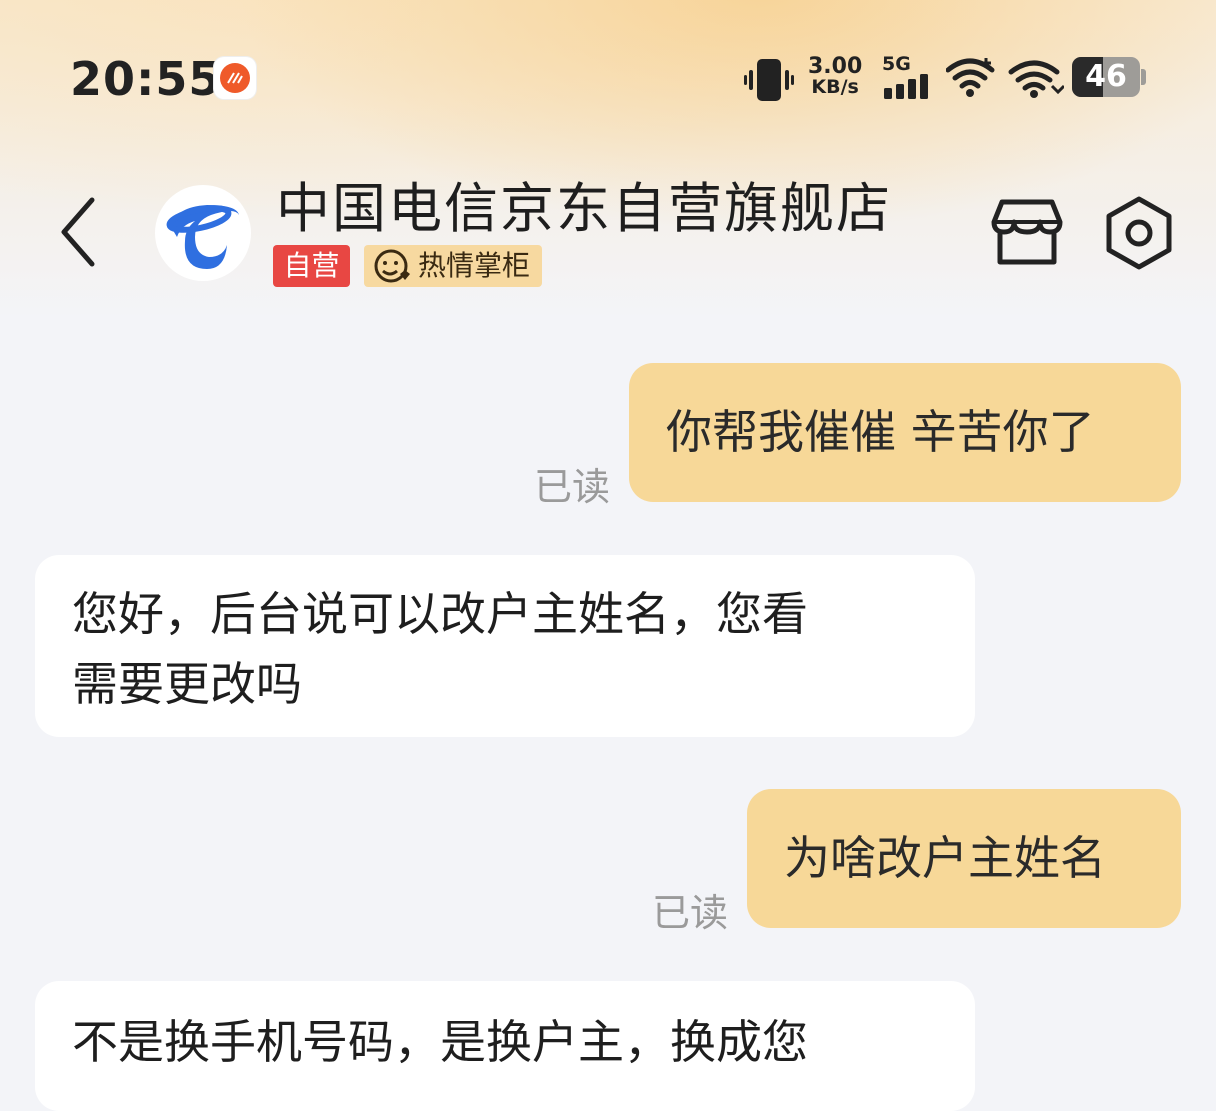 Image resolution: width=1216 pixels, height=1111 pixels. I want to click on shop-name: 中国电信京东自营旗舰店, so click(584, 208).